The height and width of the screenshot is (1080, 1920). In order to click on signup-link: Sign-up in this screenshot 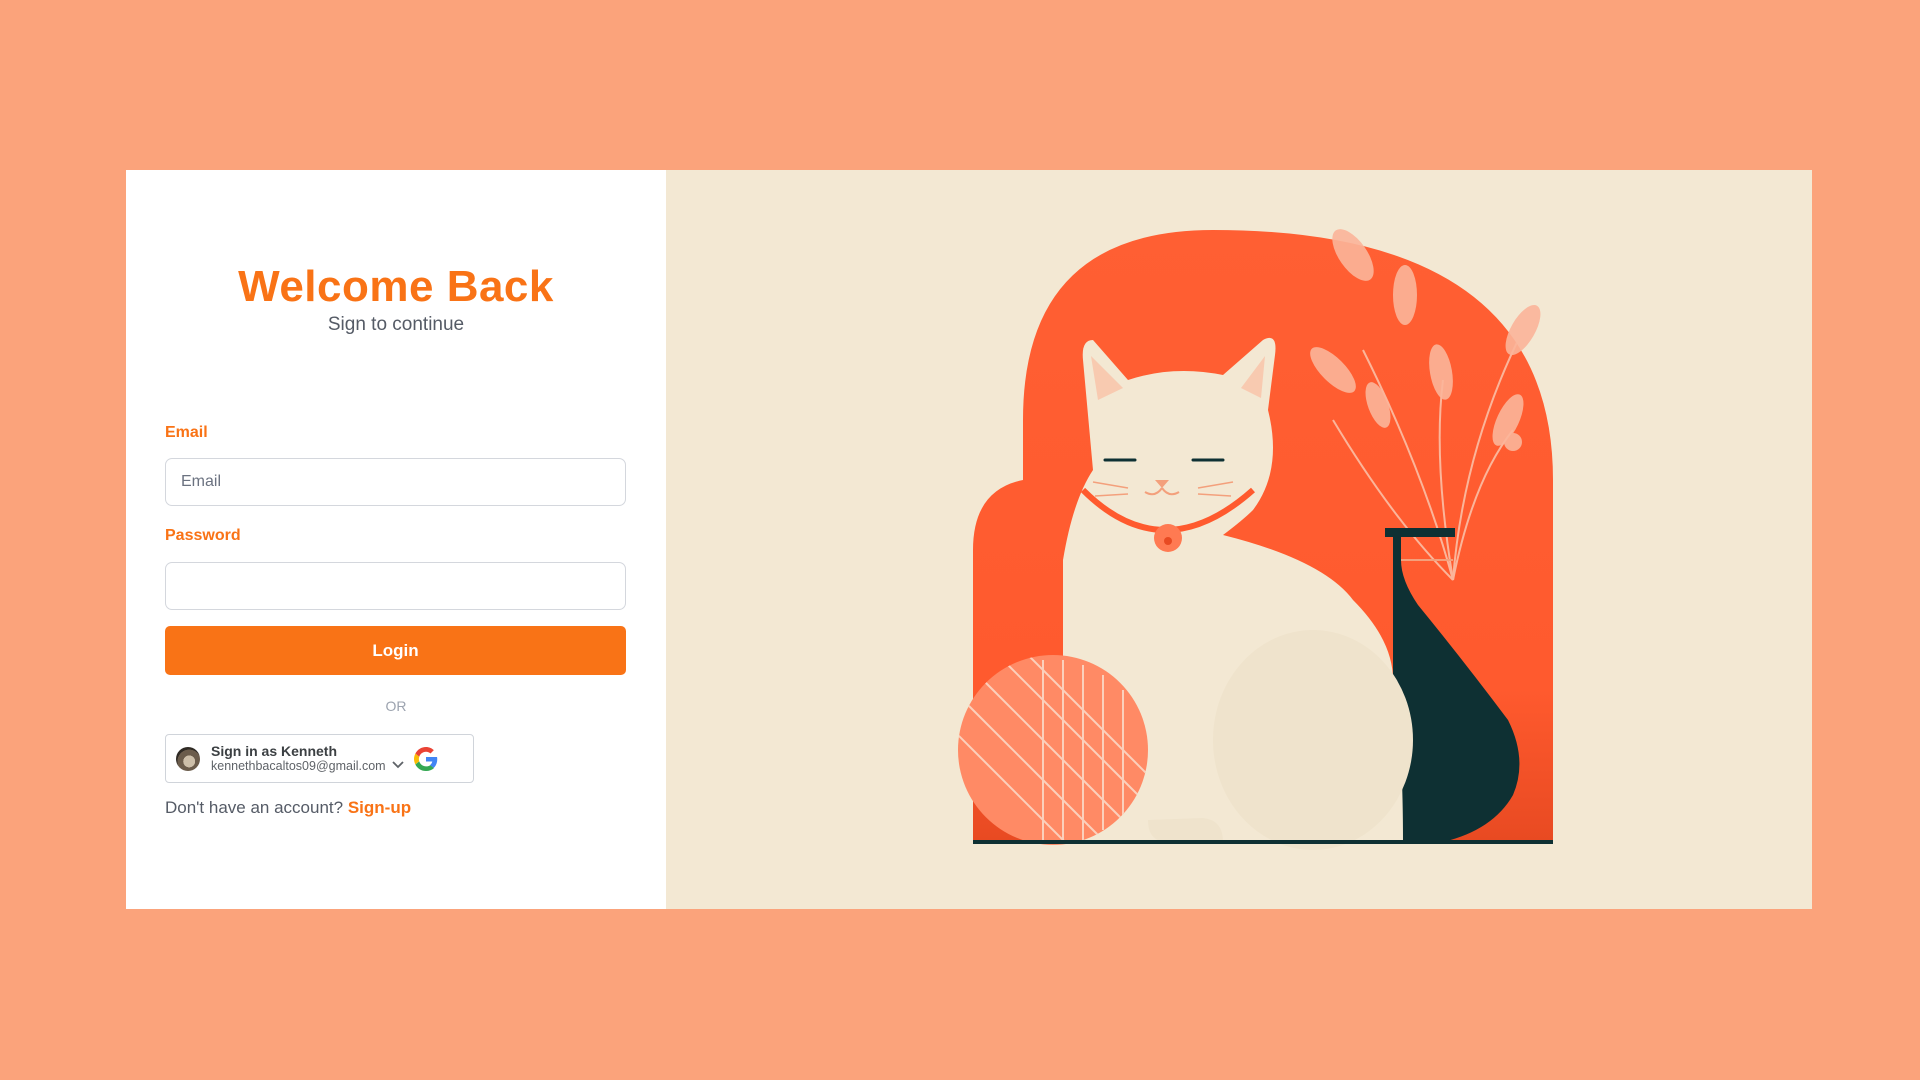, I will do `click(379, 807)`.